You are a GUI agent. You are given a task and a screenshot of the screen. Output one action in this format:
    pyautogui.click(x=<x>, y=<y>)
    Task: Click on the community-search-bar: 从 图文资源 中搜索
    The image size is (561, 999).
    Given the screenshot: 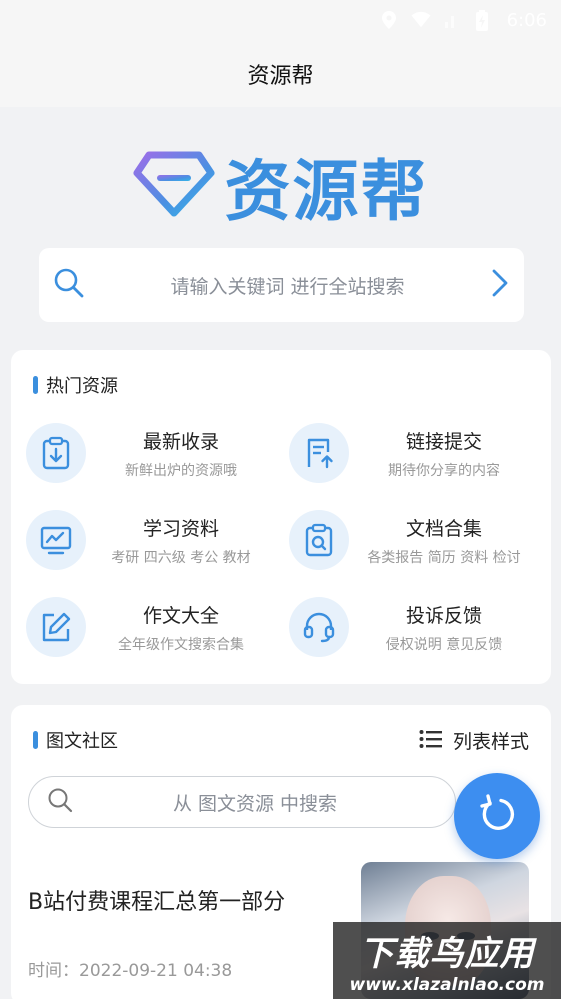 What is the action you would take?
    pyautogui.click(x=242, y=802)
    